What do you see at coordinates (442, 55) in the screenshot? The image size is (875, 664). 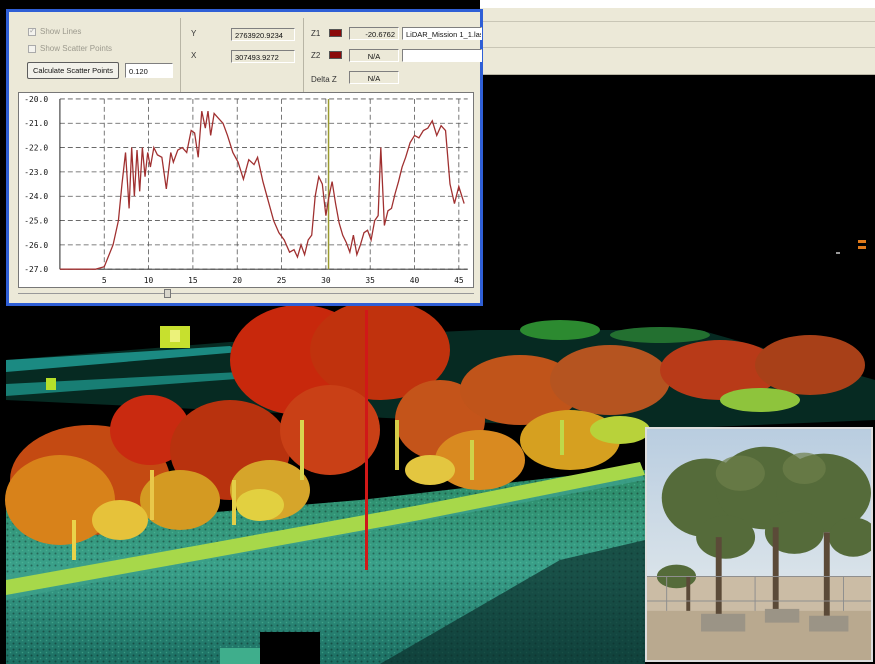 I see `z2-file-field` at bounding box center [442, 55].